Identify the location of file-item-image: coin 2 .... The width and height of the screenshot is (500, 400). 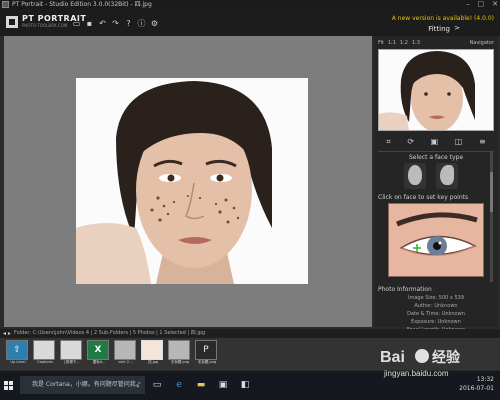
(126, 354).